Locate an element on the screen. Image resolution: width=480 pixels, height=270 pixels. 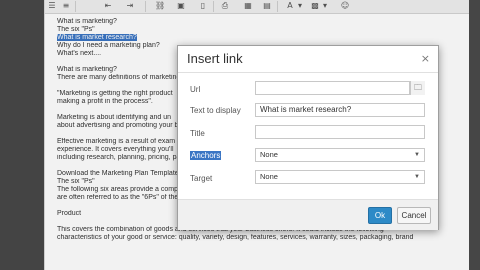
anchors-label-text: Anchors is located at coordinates (206, 155).